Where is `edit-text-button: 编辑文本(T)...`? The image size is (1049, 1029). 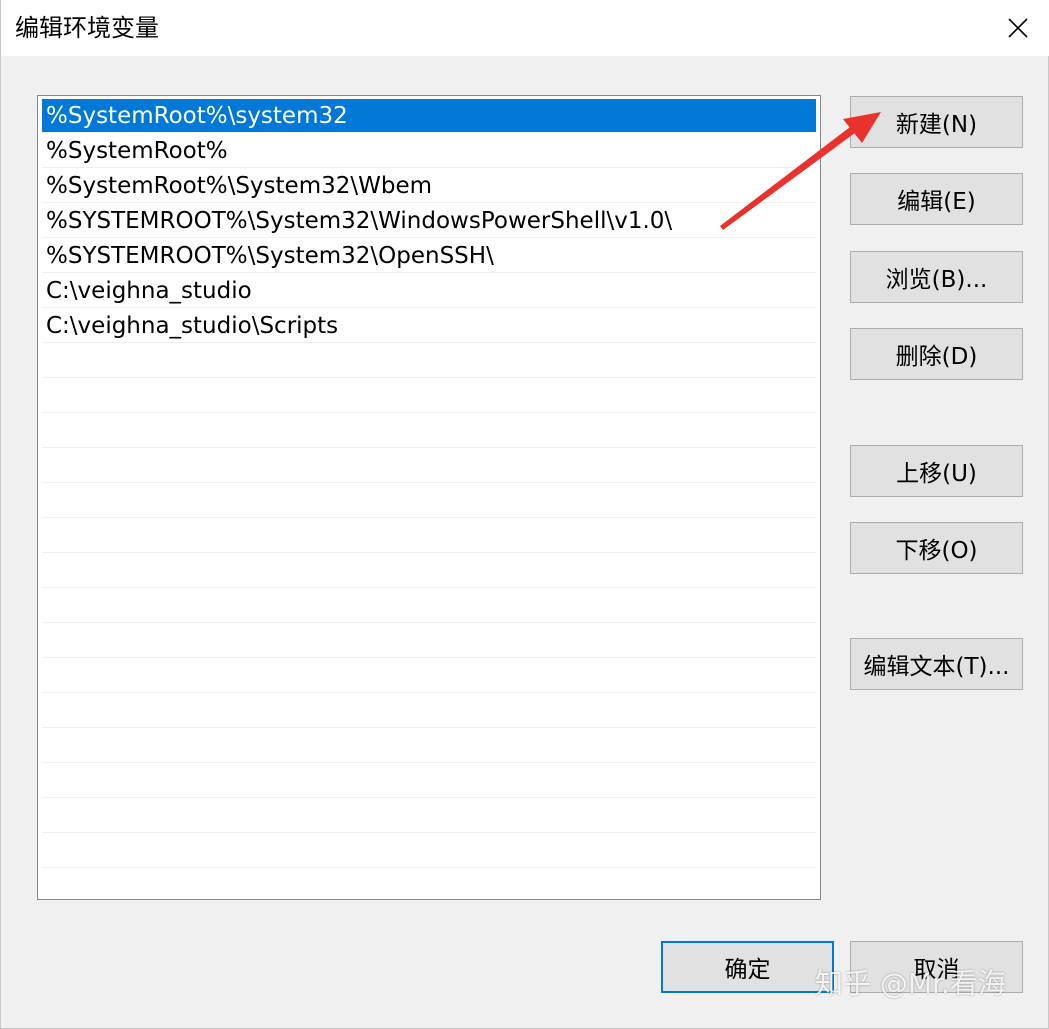 edit-text-button: 编辑文本(T)... is located at coordinates (936, 664).